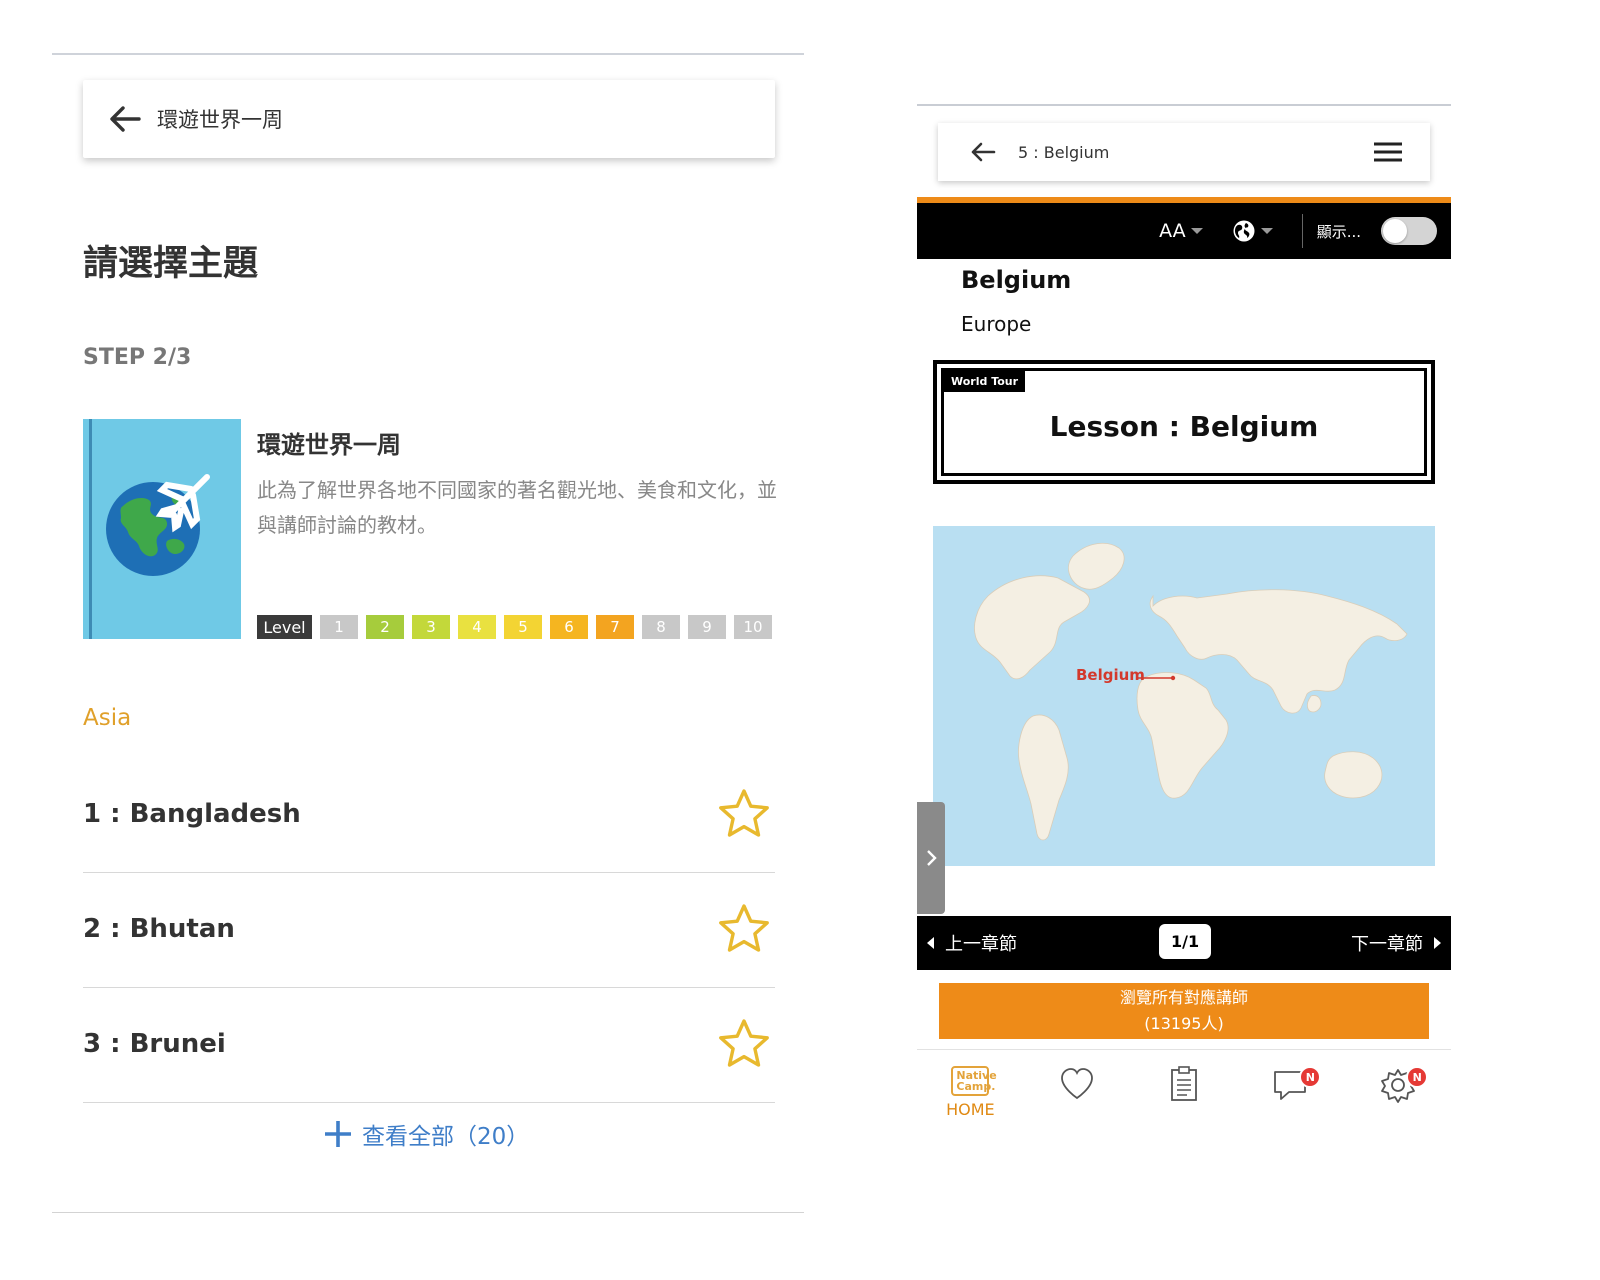  What do you see at coordinates (171, 264) in the screenshot?
I see `page-title: 請選擇主題` at bounding box center [171, 264].